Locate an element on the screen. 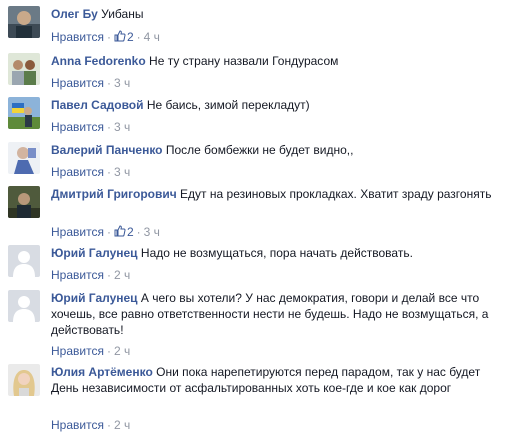 The width and height of the screenshot is (507, 436). comment-author: Олег Бу is located at coordinates (74, 14).